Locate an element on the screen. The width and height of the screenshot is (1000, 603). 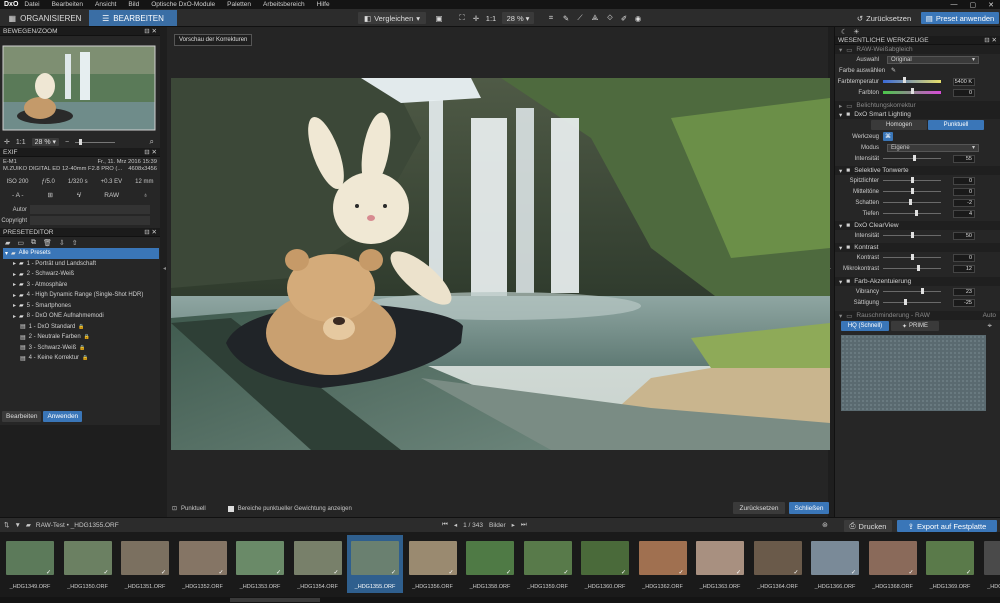
menu-item-hilfe: Hilfe is located at coordinates (323, 4).